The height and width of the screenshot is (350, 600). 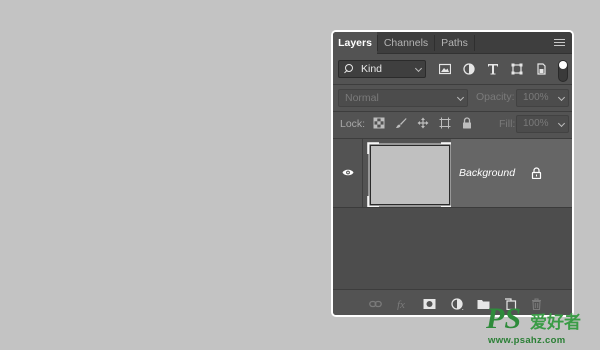 What do you see at coordinates (353, 124) in the screenshot?
I see `lock-label: Lock:` at bounding box center [353, 124].